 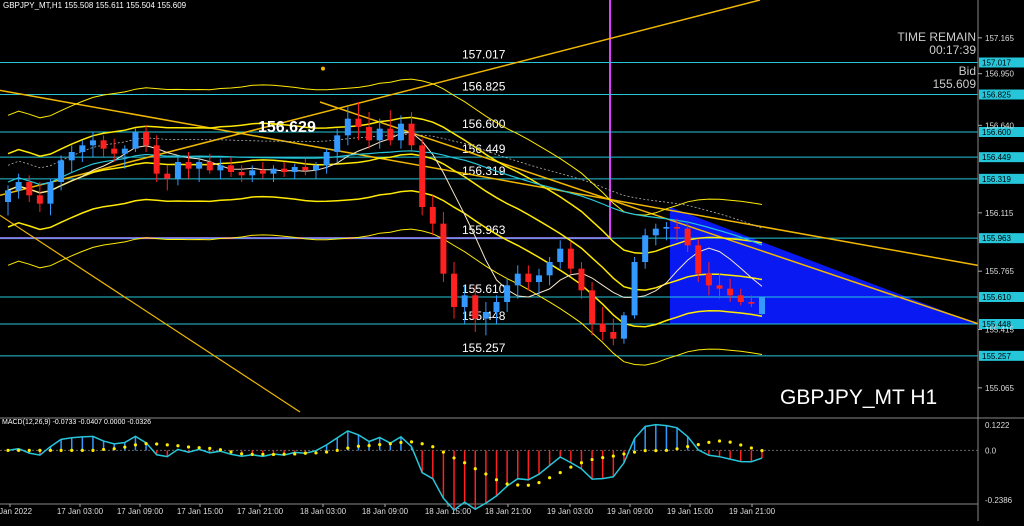 I want to click on level-tag-label: 156.319, so click(x=996, y=179).